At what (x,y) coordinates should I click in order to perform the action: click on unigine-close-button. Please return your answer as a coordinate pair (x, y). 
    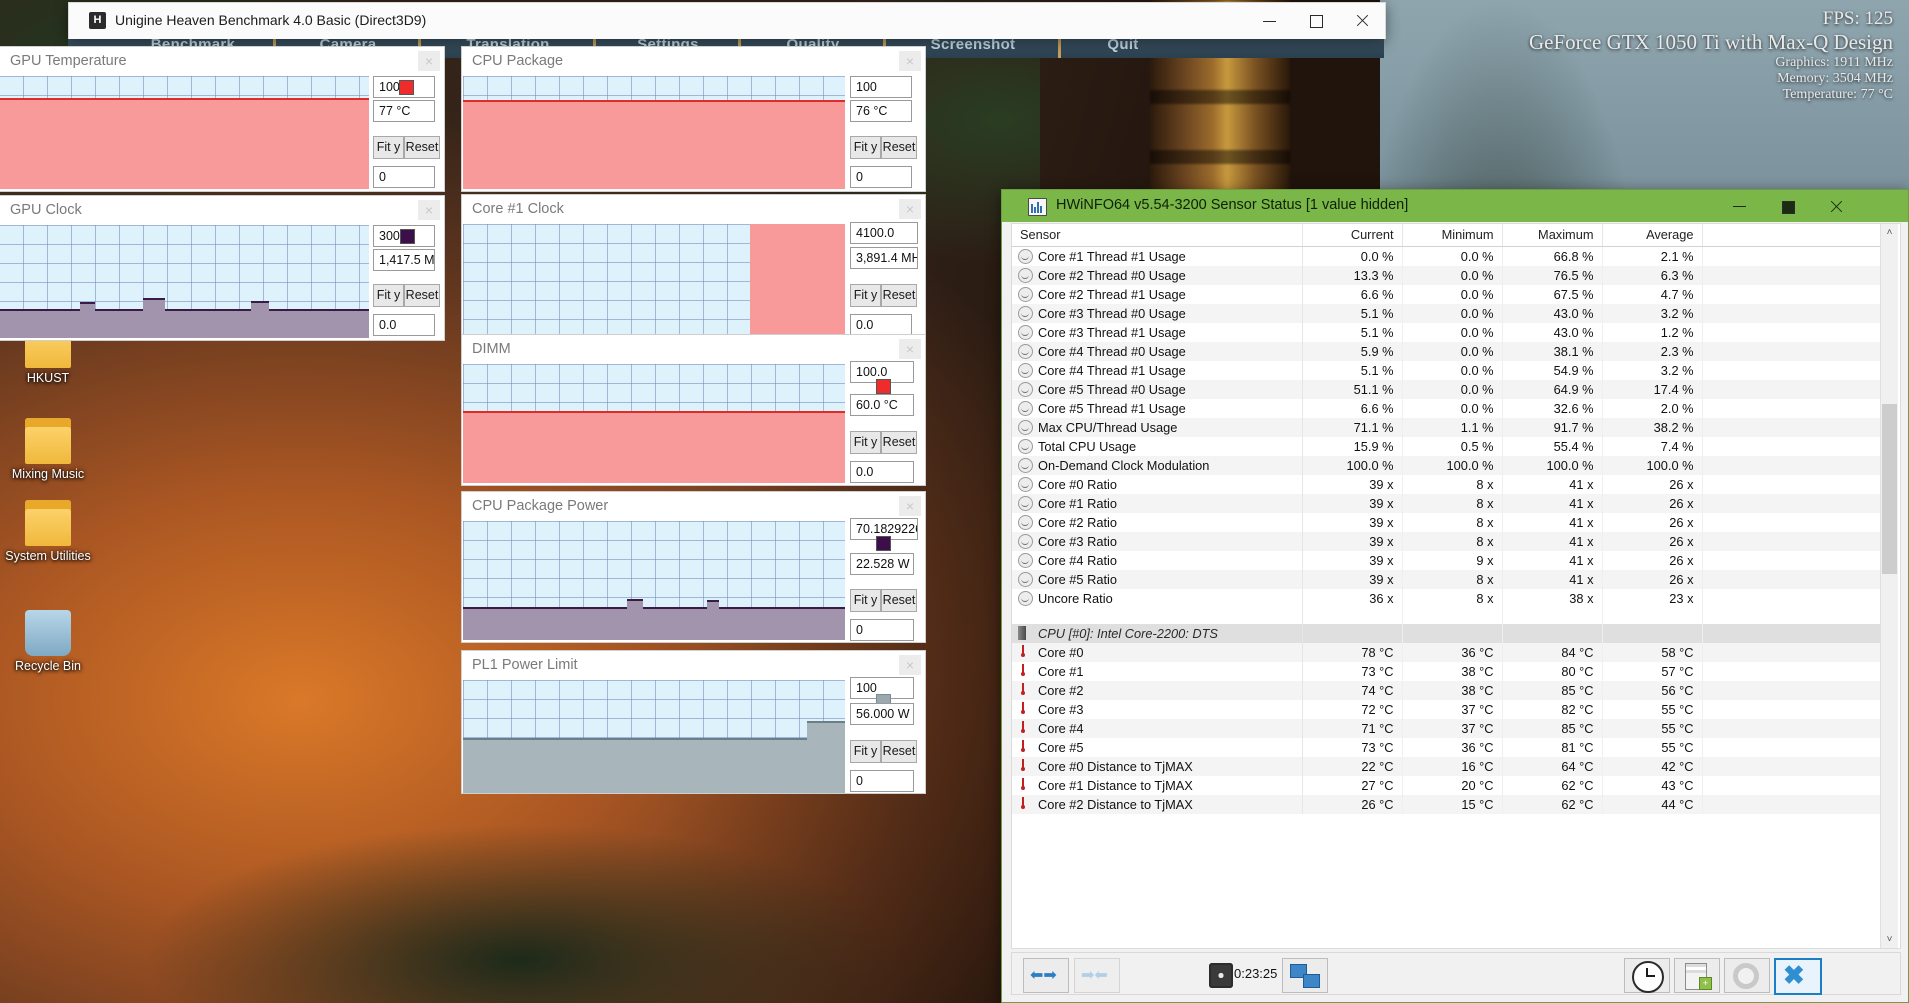
    Looking at the image, I should click on (1362, 20).